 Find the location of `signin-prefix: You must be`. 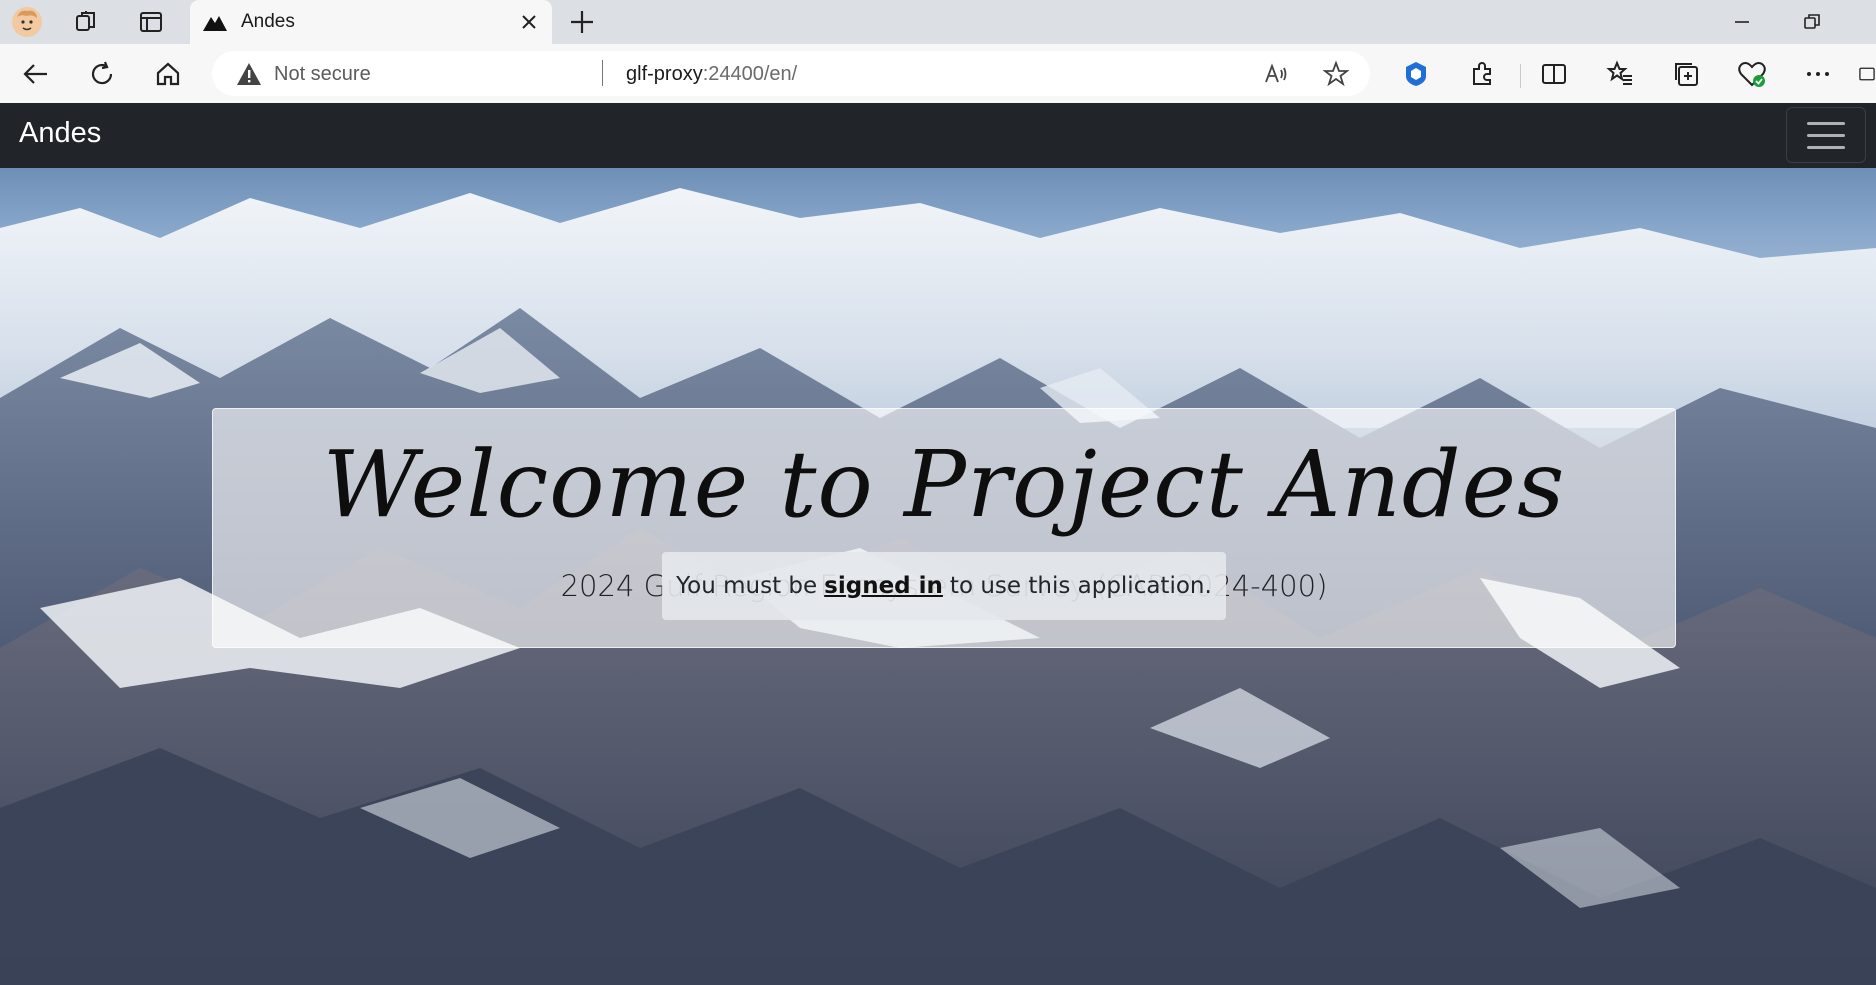

signin-prefix: You must be is located at coordinates (747, 586).